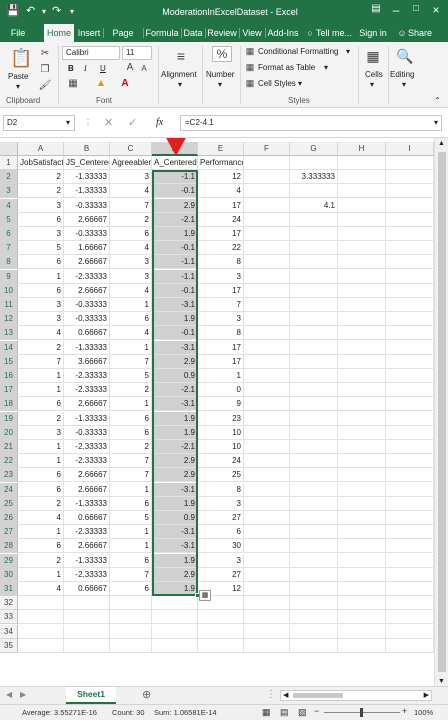 Image resolution: width=448 pixels, height=720 pixels. Describe the element at coordinates (9, 560) in the screenshot. I see `row-header-29: 29` at that location.